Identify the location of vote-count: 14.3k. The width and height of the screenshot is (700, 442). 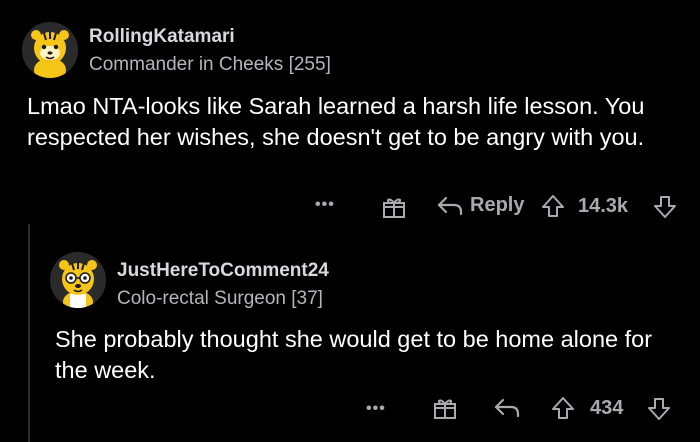
(603, 206).